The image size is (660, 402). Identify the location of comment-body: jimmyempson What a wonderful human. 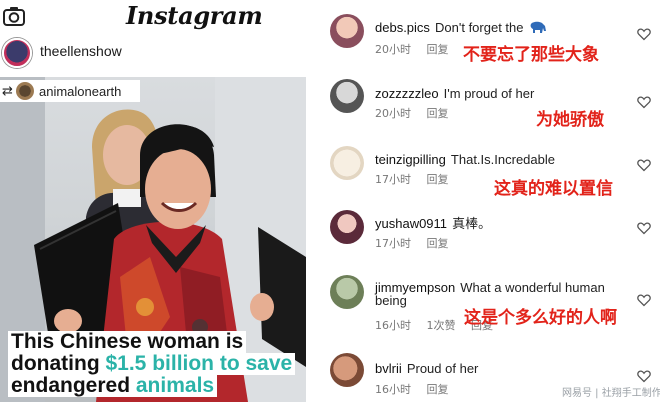
(490, 286).